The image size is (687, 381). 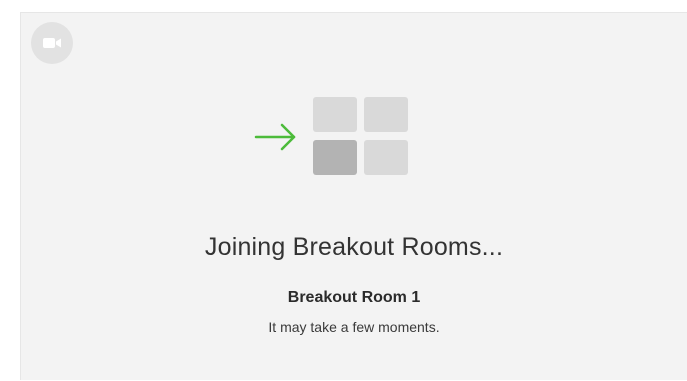 What do you see at coordinates (335, 157) in the screenshot?
I see `room-tile-bottom-left-active` at bounding box center [335, 157].